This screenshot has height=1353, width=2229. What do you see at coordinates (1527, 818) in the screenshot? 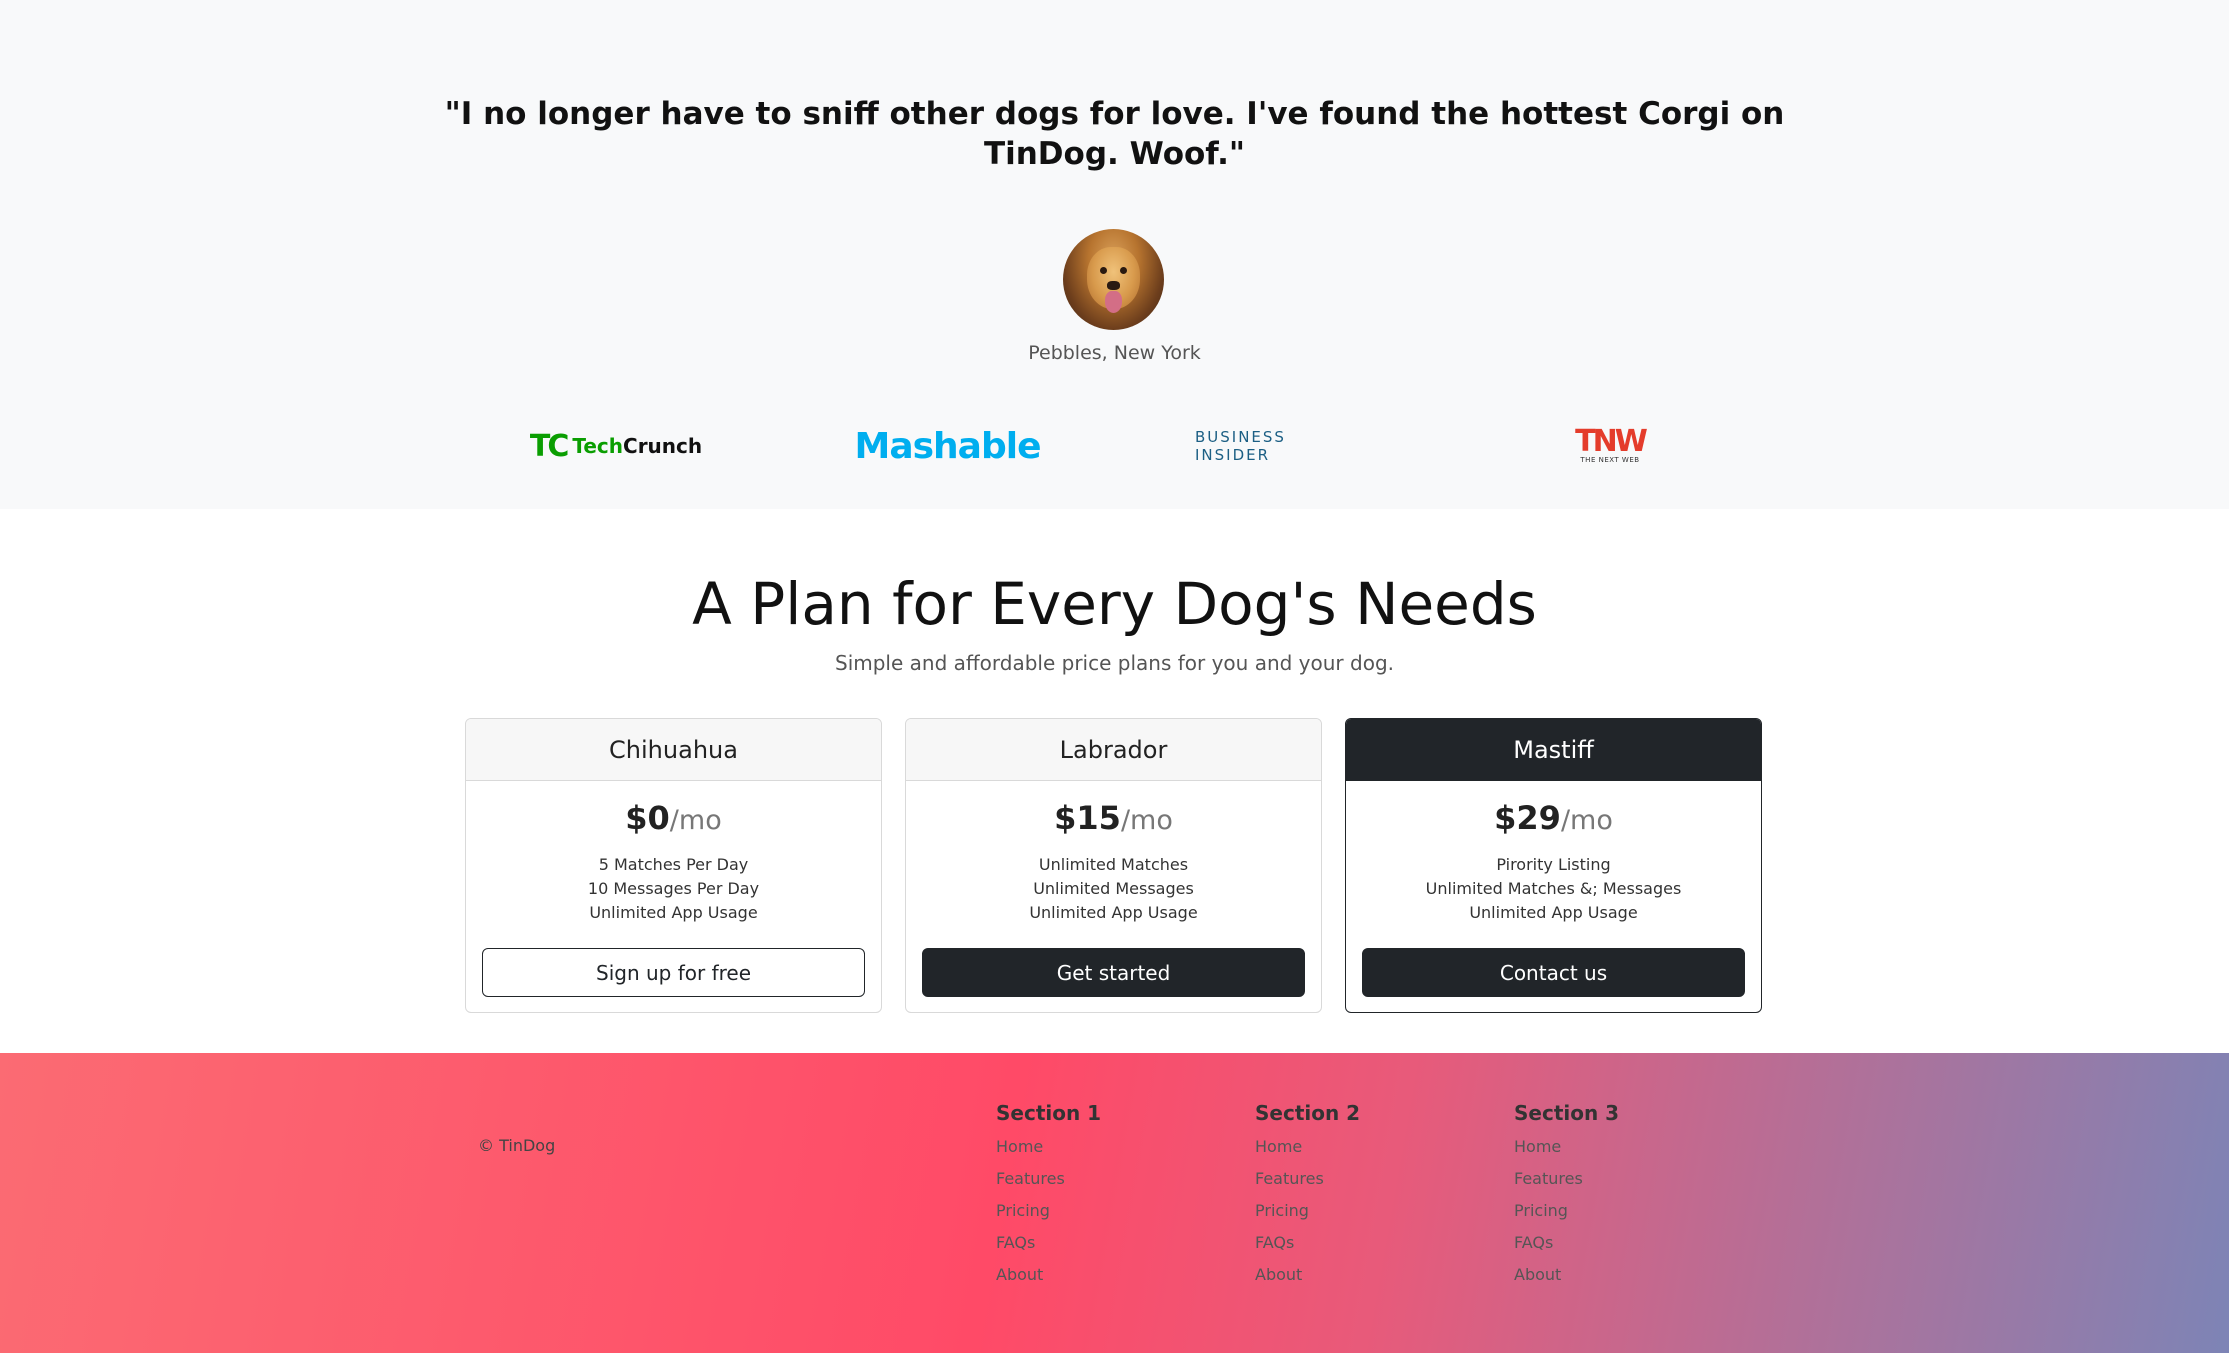
I see `plan-price-amount: $29` at bounding box center [1527, 818].